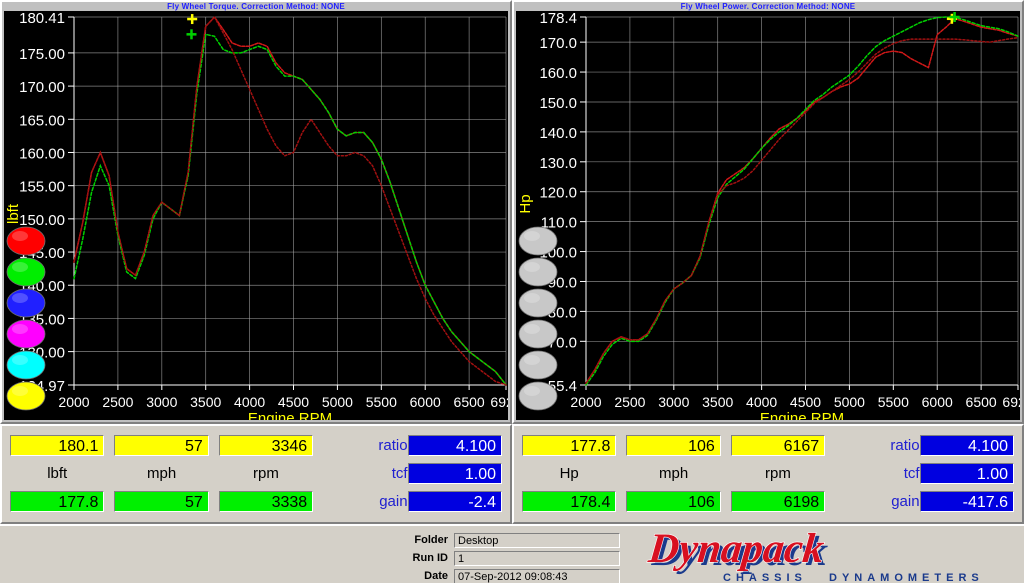 This screenshot has height=586, width=1024. Describe the element at coordinates (454, 501) in the screenshot. I see `gain-value: -2.4` at that location.